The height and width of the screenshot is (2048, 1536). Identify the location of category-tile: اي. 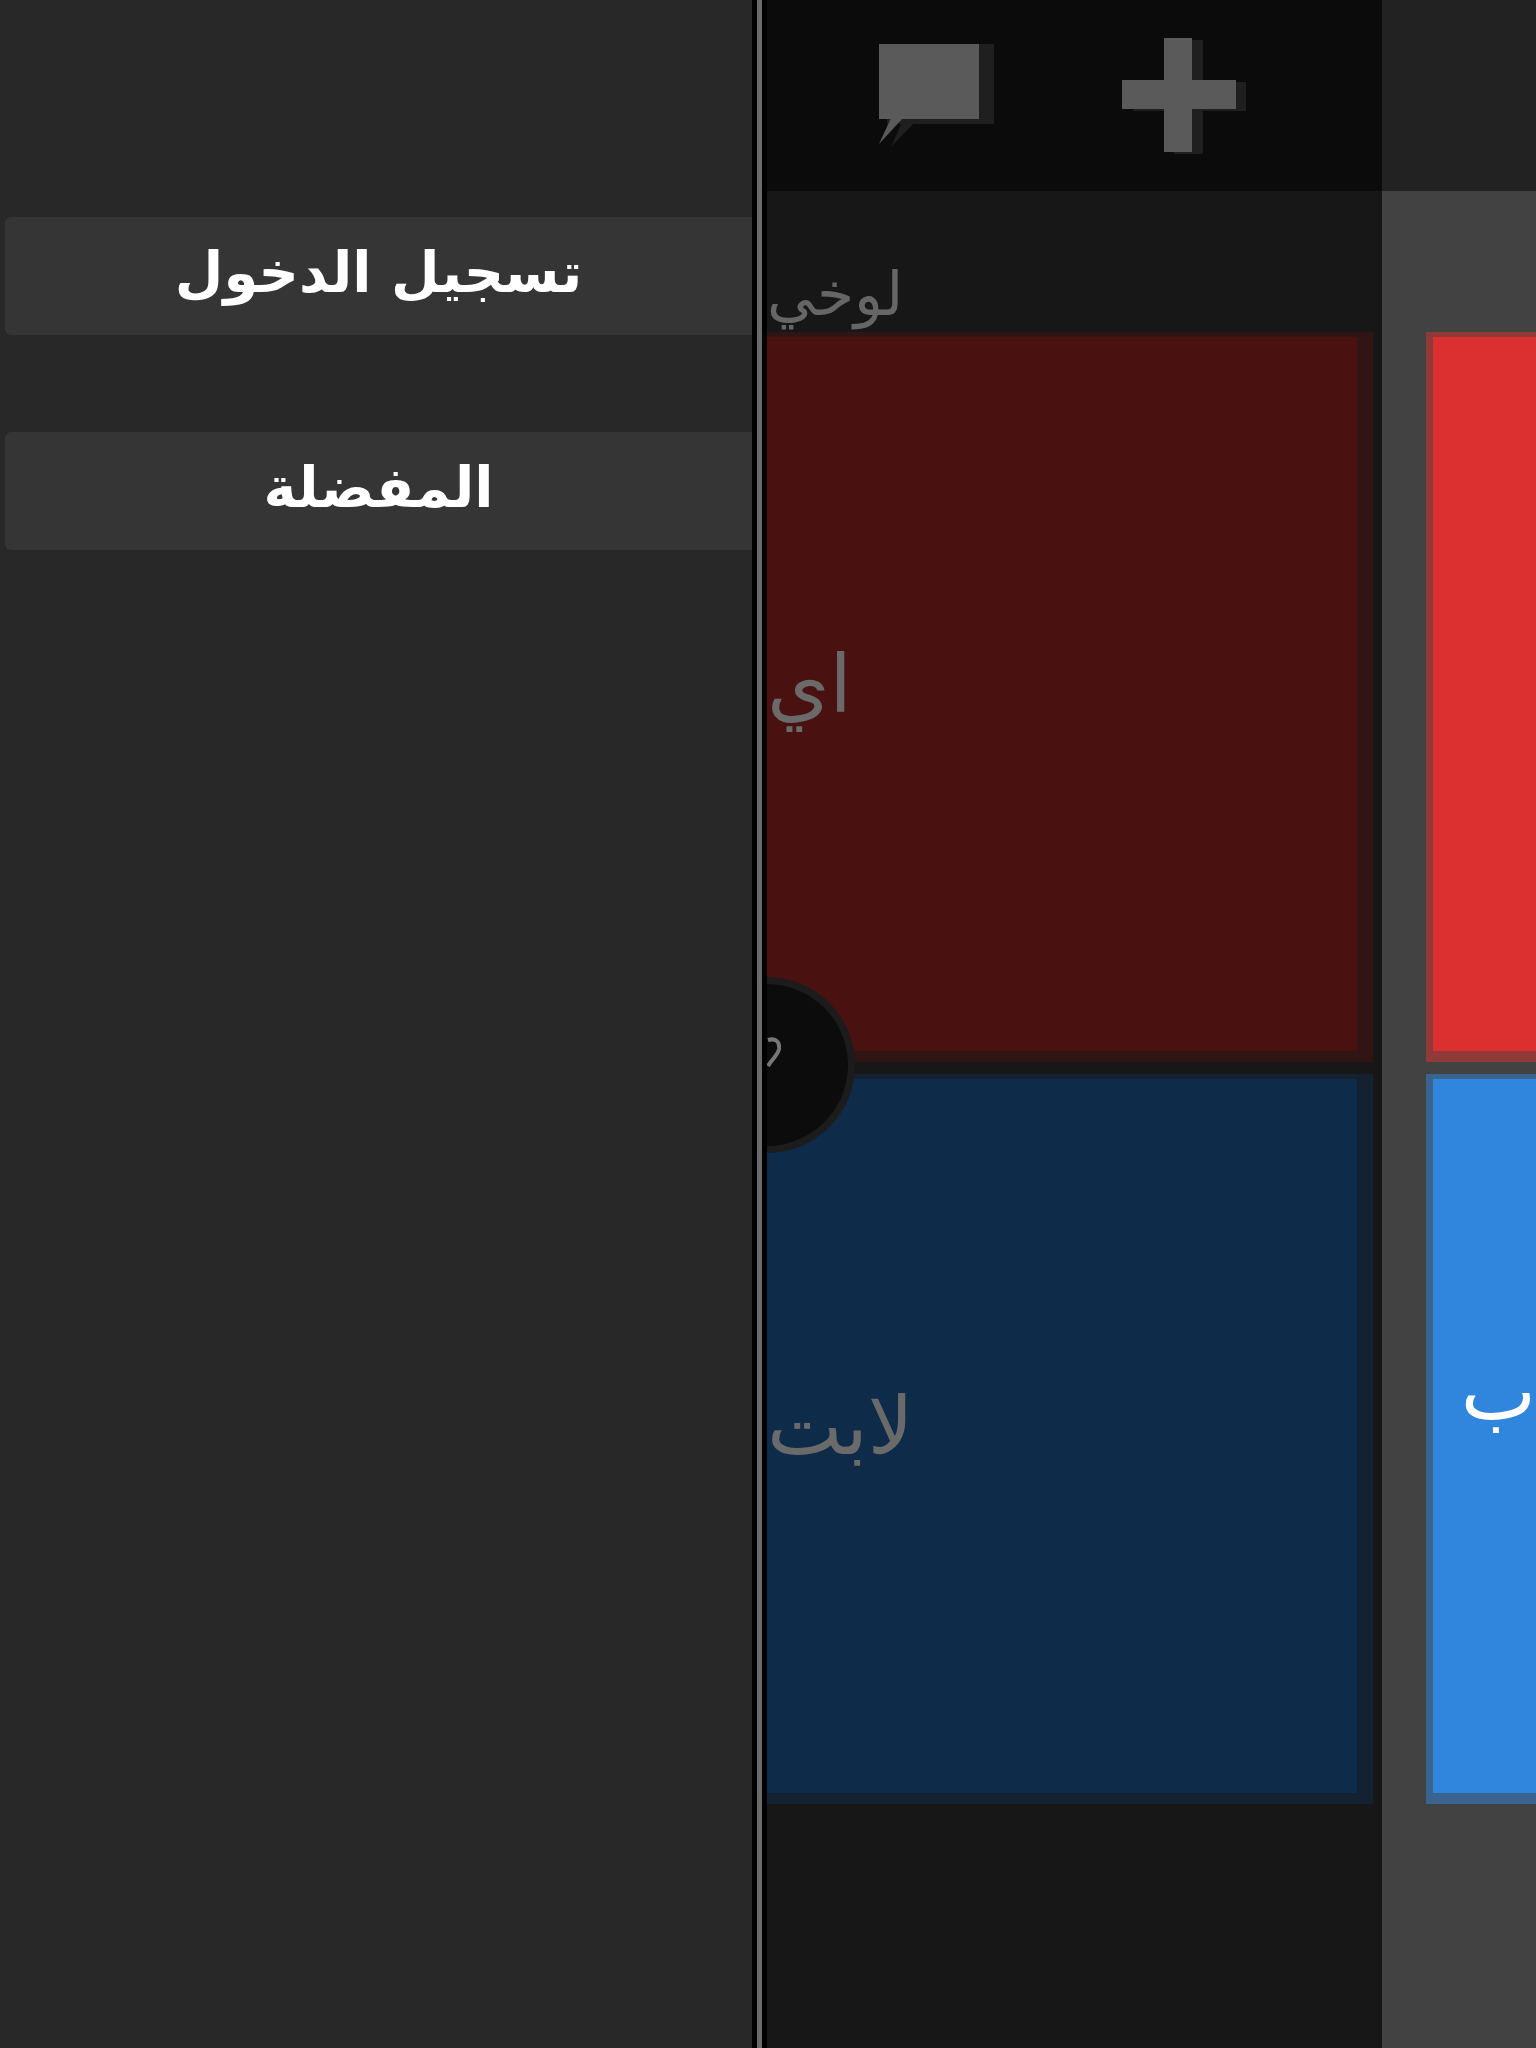
(1070, 697).